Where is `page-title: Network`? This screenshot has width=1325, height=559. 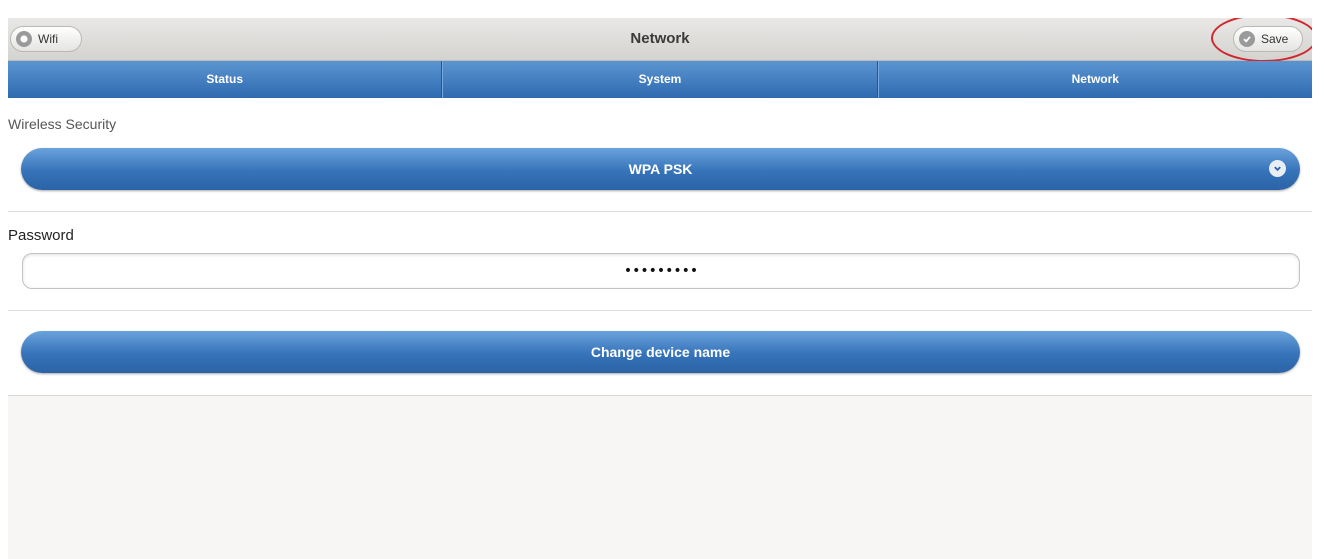 page-title: Network is located at coordinates (660, 38).